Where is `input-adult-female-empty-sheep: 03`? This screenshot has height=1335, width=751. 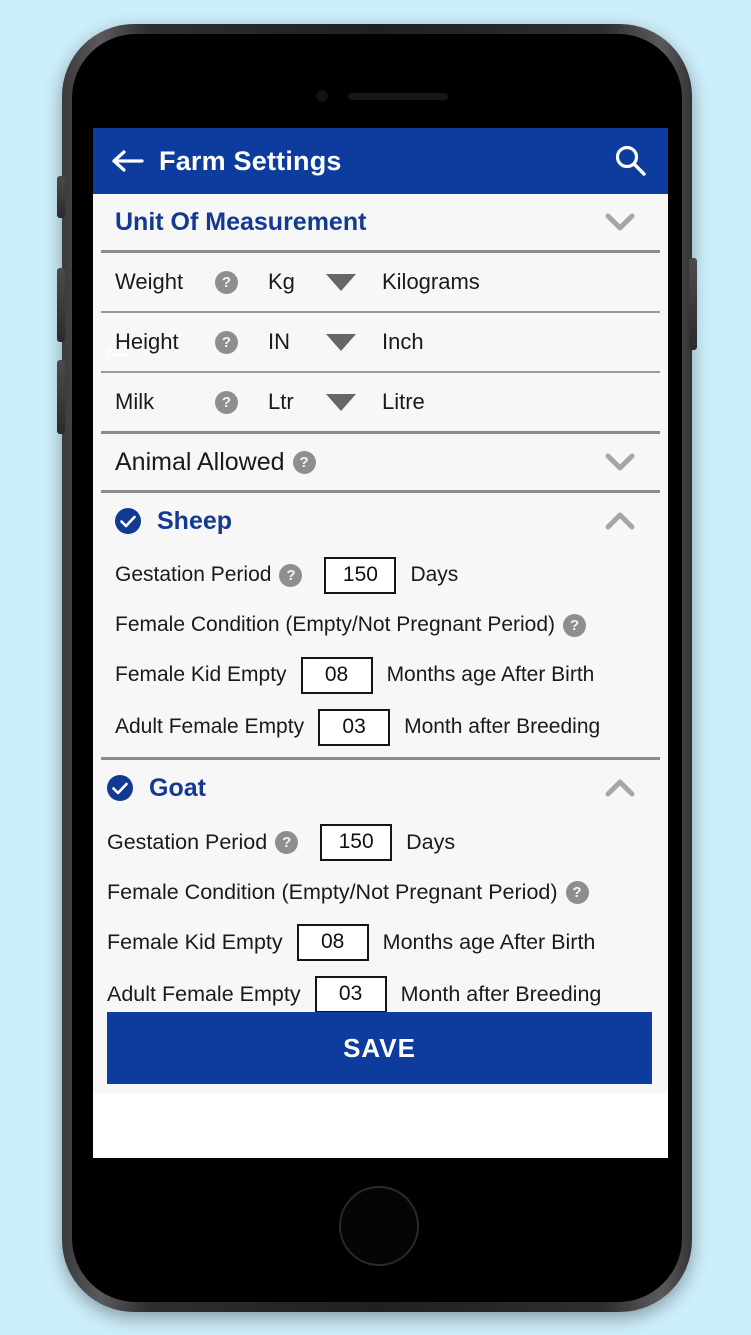
input-adult-female-empty-sheep: 03 is located at coordinates (354, 727).